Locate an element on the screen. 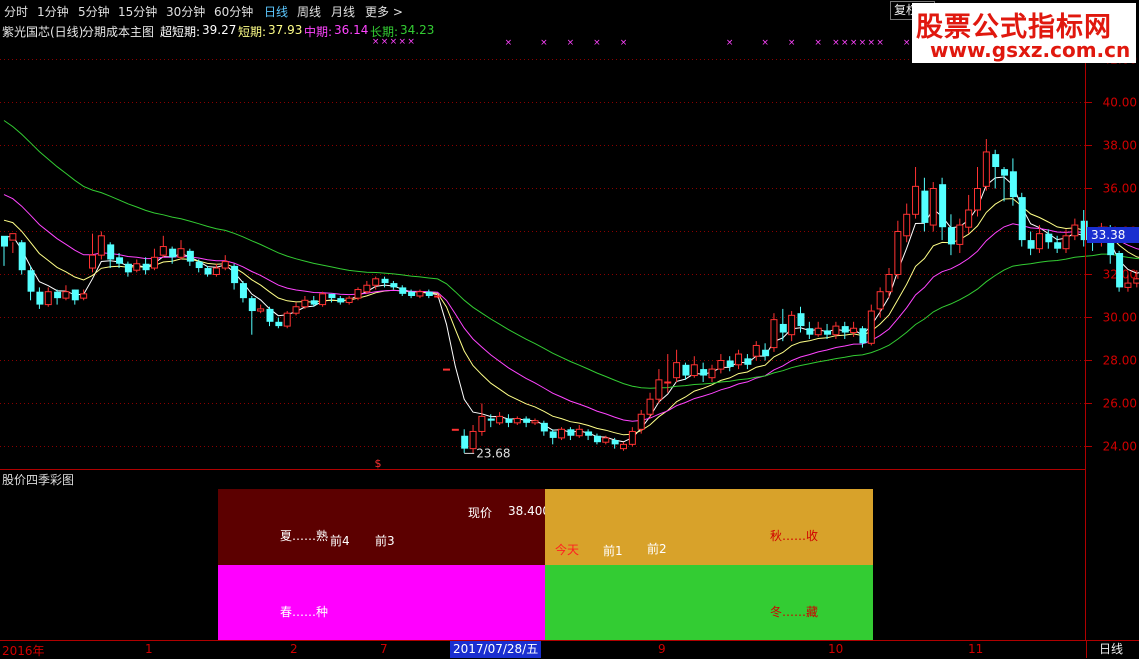 The image size is (1139, 659). qian4-label: 前4 is located at coordinates (340, 541).